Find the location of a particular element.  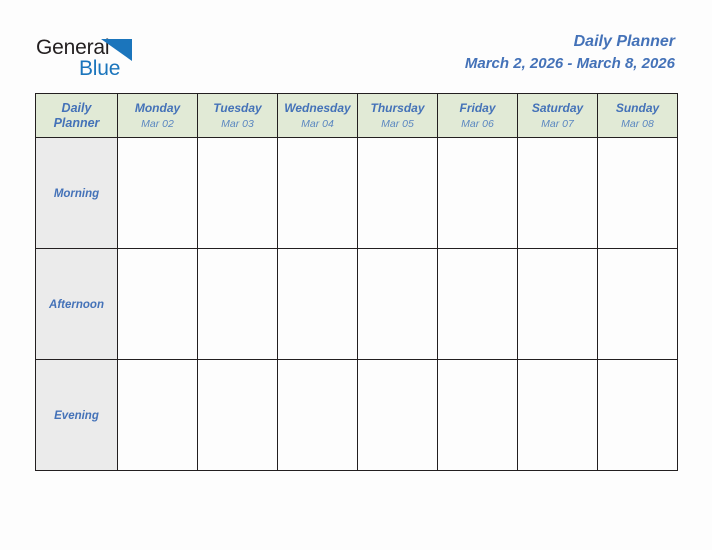

slot-evening-wednesday is located at coordinates (317, 415).